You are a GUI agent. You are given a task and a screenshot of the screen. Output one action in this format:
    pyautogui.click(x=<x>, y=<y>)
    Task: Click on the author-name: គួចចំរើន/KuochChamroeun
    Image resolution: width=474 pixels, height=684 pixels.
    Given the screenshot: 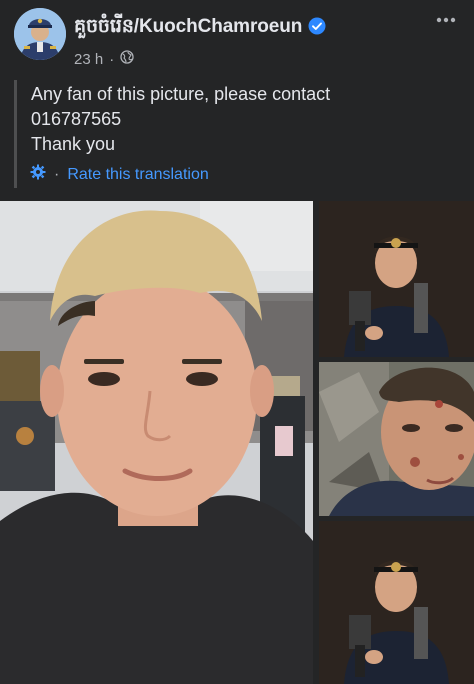 What is the action you would take?
    pyautogui.click(x=188, y=28)
    